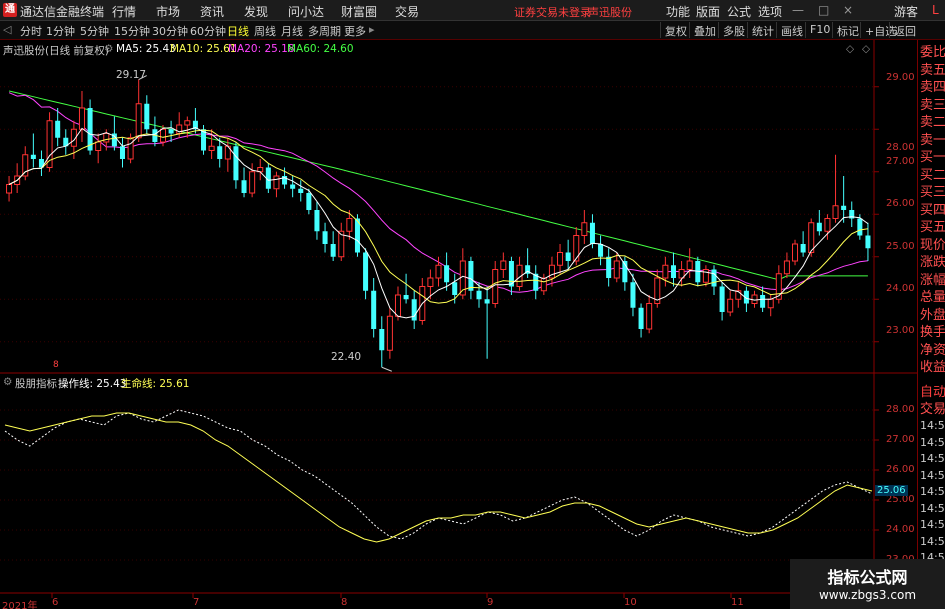 This screenshot has height=609, width=945. What do you see at coordinates (798, 10) in the screenshot?
I see `minimize-icon: —` at bounding box center [798, 10].